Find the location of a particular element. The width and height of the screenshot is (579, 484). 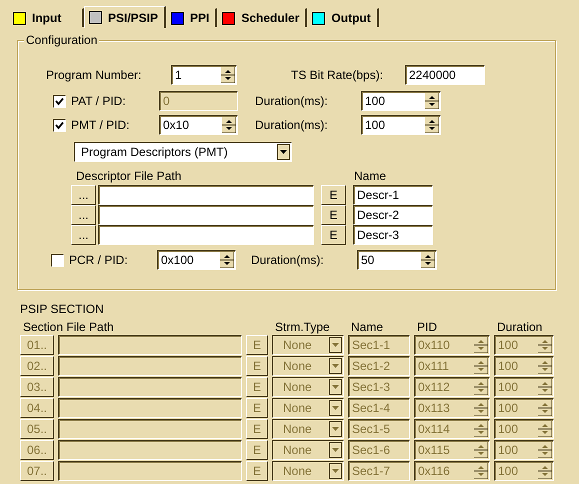

column-header: Duration is located at coordinates (520, 327).